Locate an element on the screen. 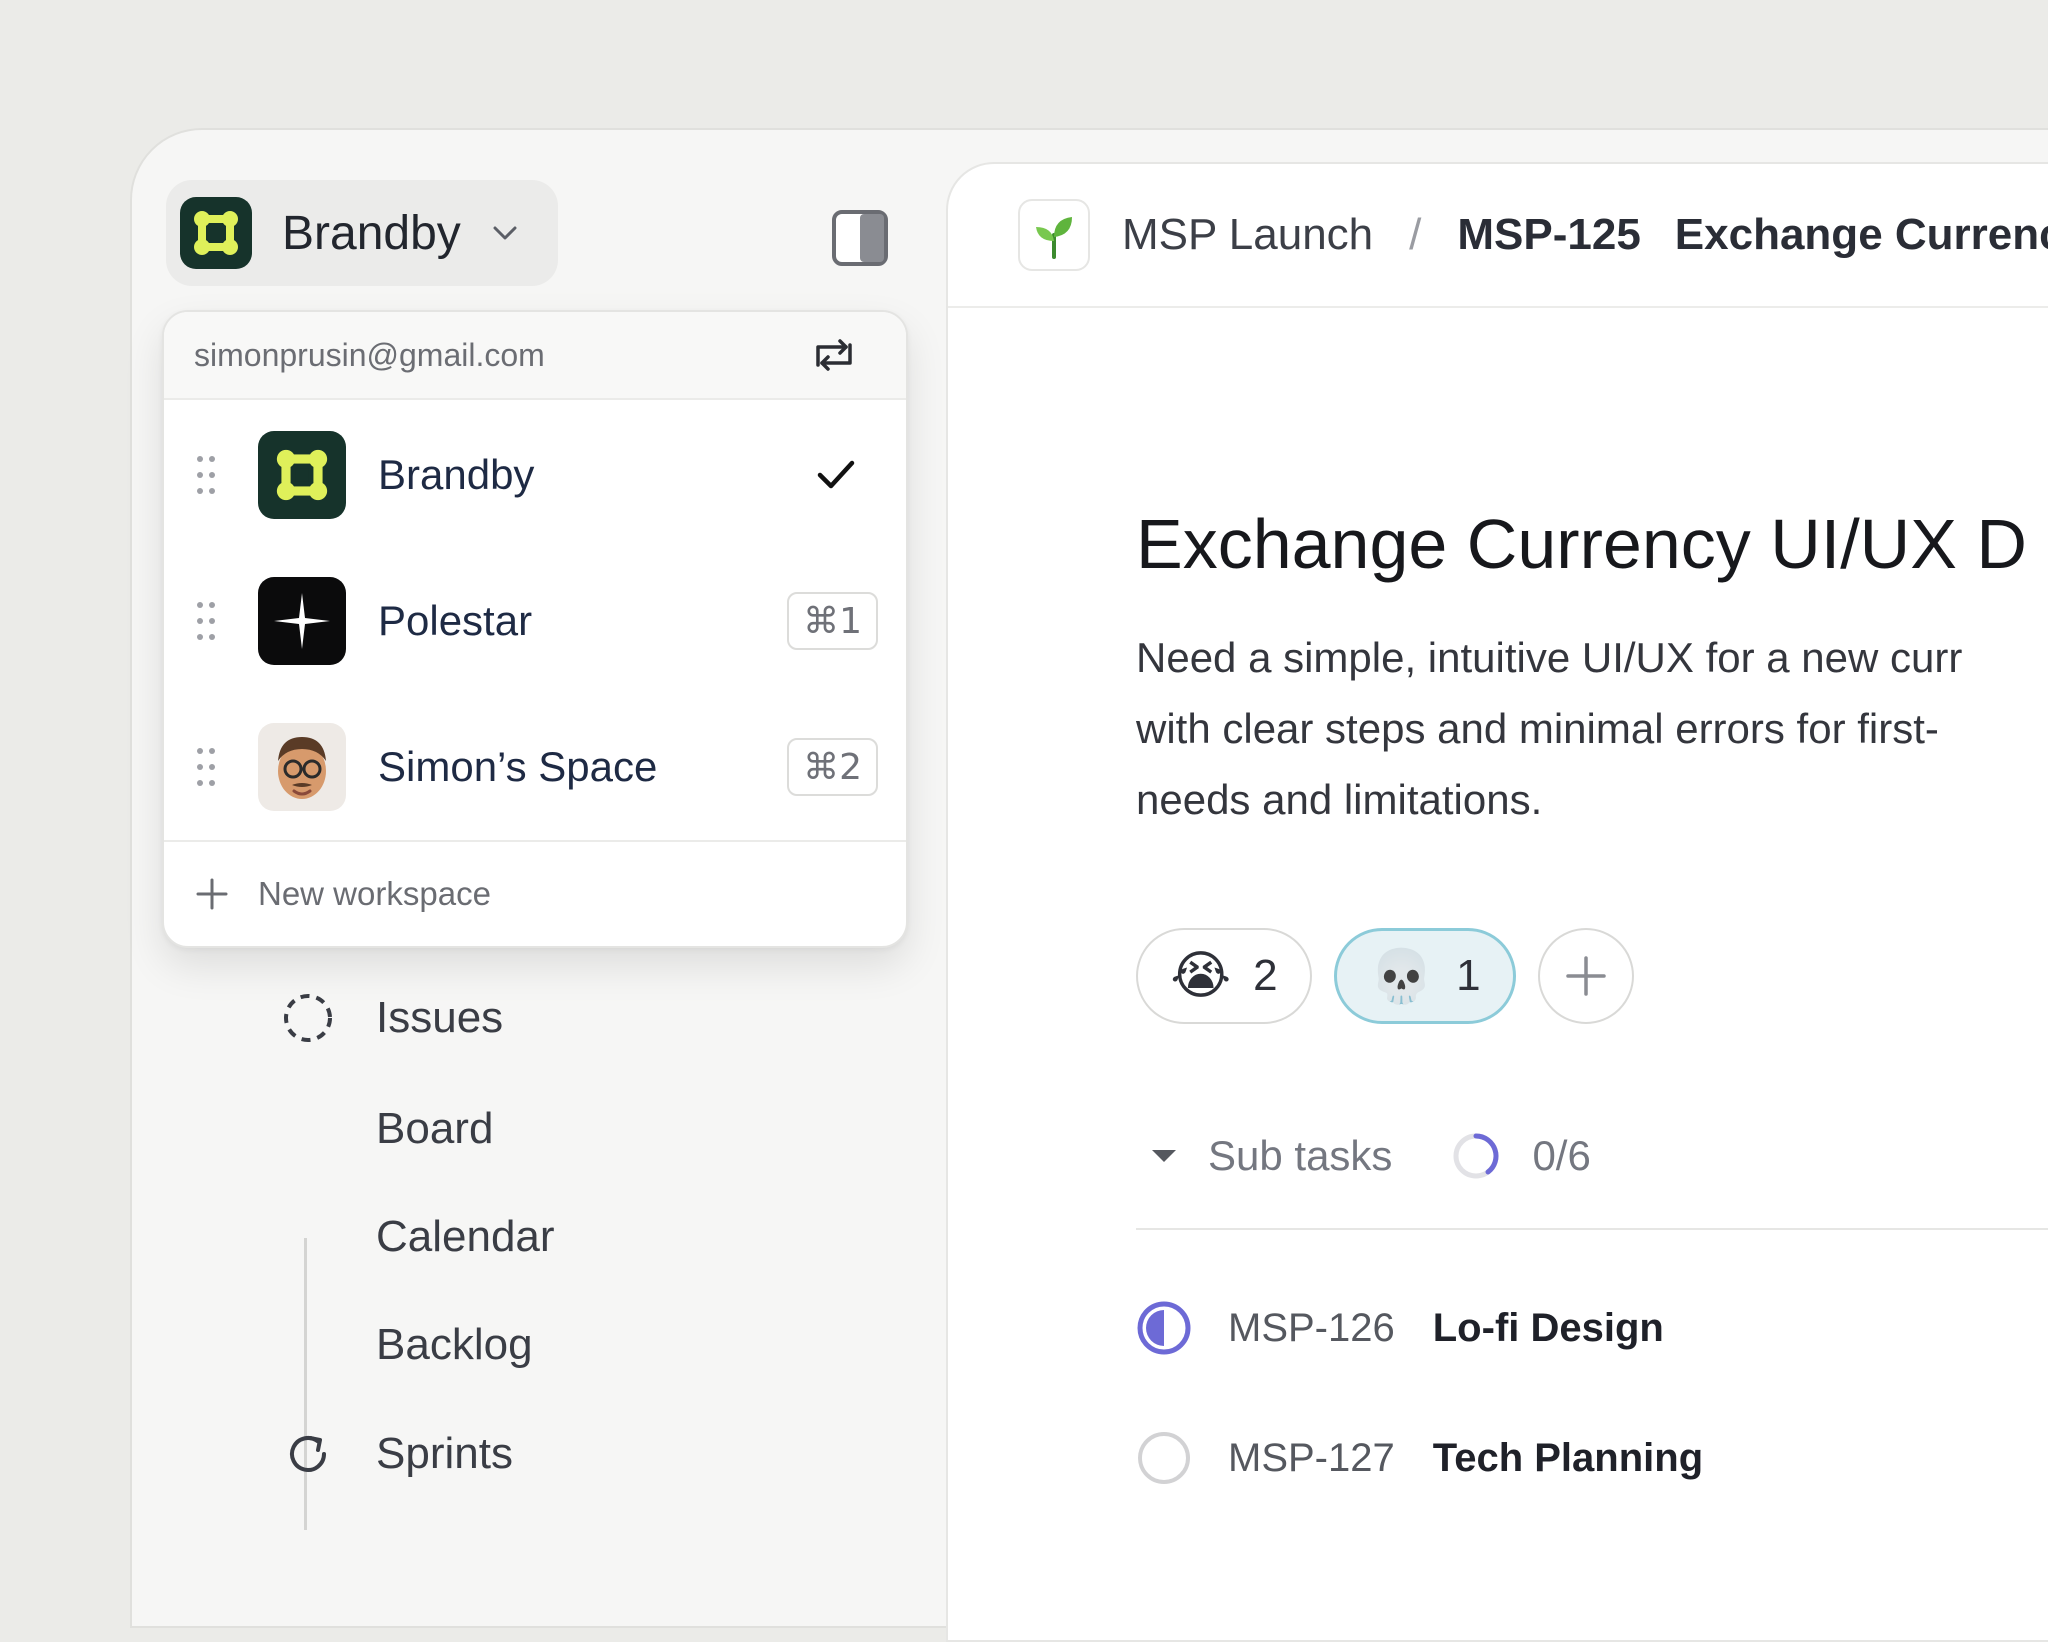 This screenshot has width=2048, height=1642. subtask-title: Tech Planning is located at coordinates (1568, 1457).